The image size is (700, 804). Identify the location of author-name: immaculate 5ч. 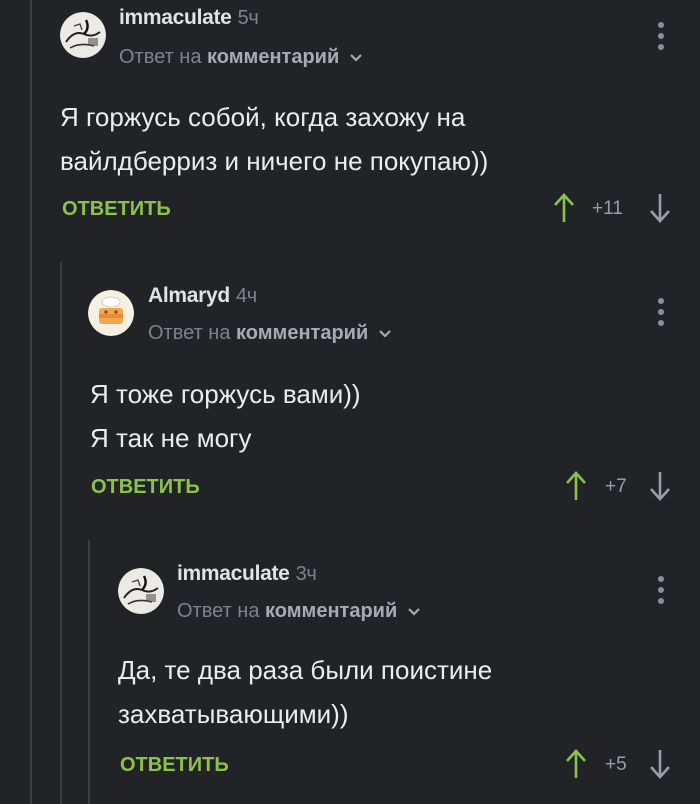
(189, 18).